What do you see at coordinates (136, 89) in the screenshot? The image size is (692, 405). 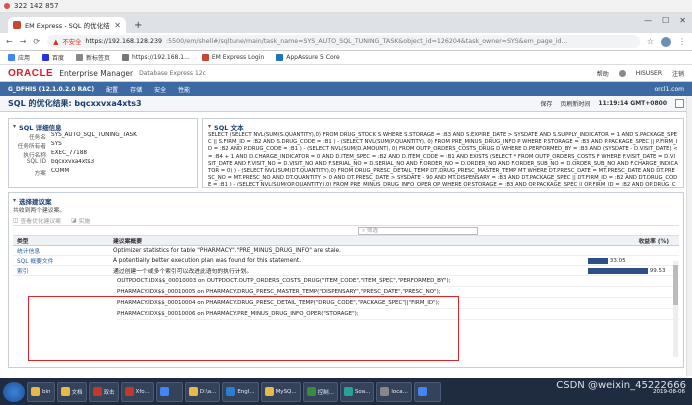 I see `menu-storage: 存储` at bounding box center [136, 89].